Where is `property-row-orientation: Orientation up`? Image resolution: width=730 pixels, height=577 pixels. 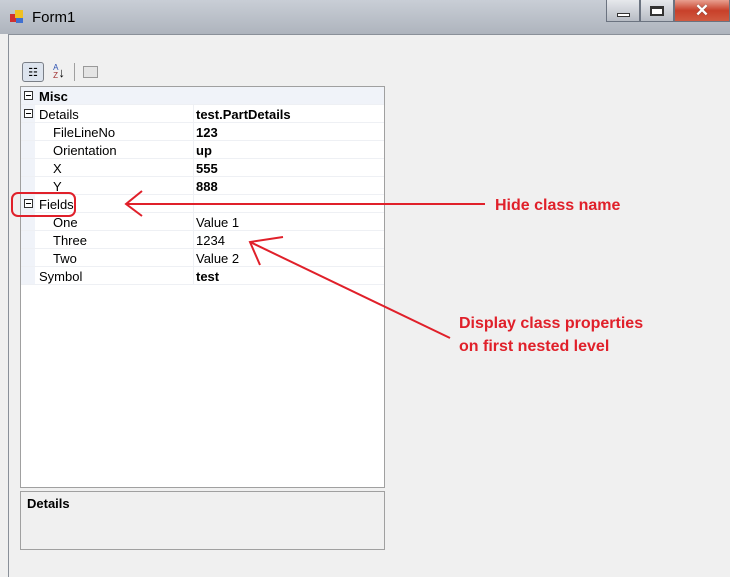 property-row-orientation: Orientation up is located at coordinates (202, 150).